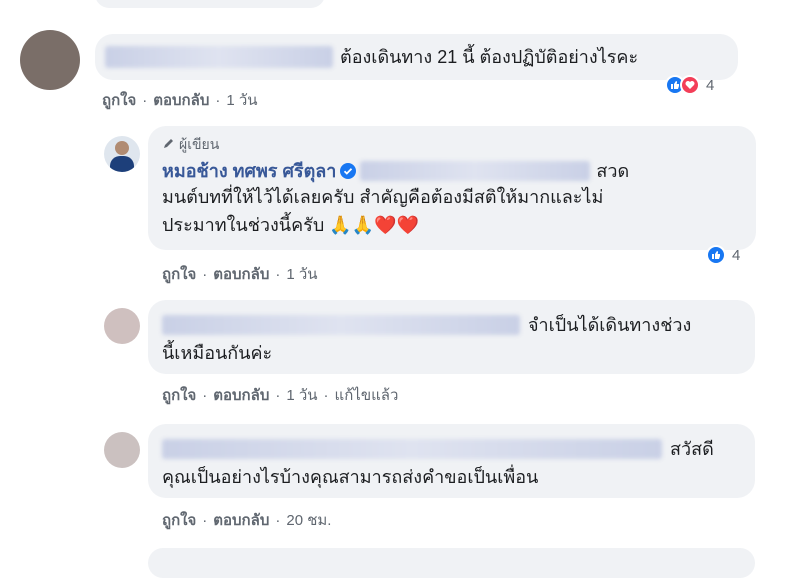 The height and width of the screenshot is (578, 800). Describe the element at coordinates (122, 154) in the screenshot. I see `author-avatar` at that location.